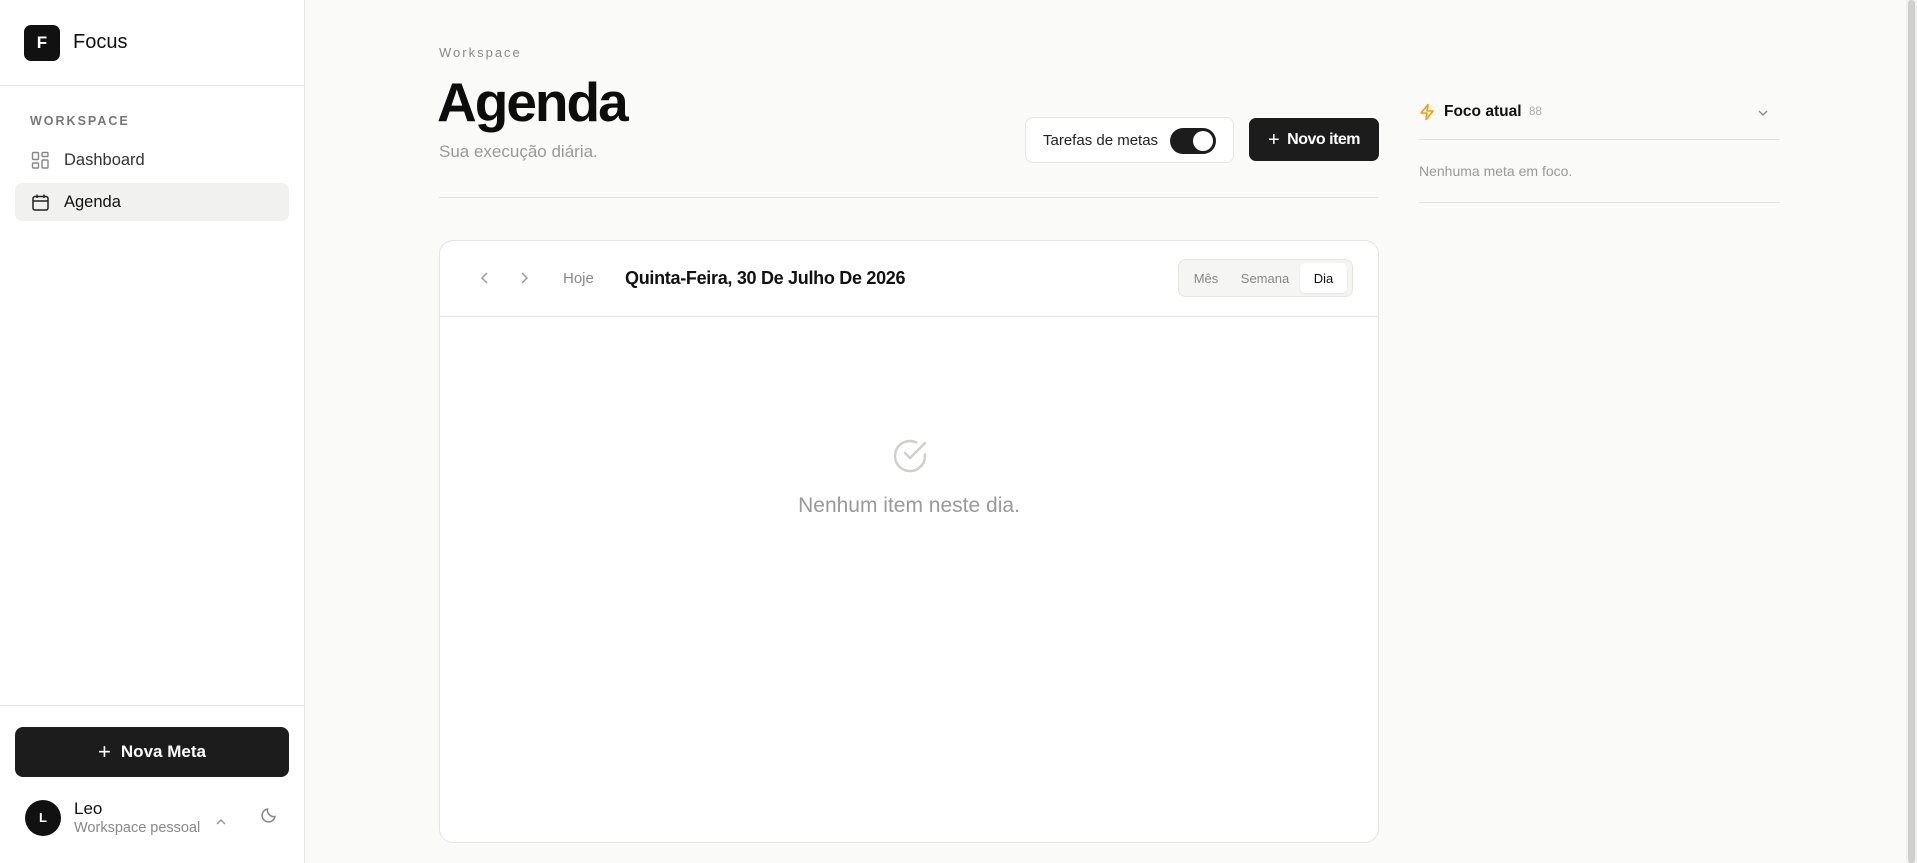 The height and width of the screenshot is (863, 1917). Describe the element at coordinates (88, 808) in the screenshot. I see `user-name: Leo` at that location.